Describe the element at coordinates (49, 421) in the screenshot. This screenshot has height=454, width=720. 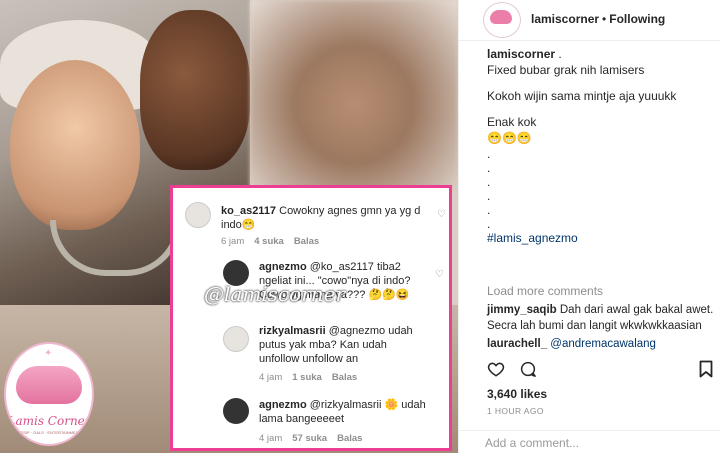
I see `logo-title: Lamis Corner` at that location.